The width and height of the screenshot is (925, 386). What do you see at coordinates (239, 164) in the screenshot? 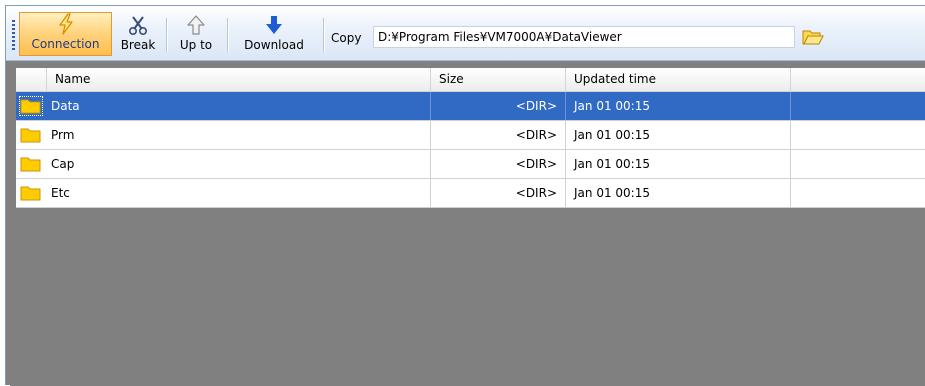
I see `cell-name: Cap` at bounding box center [239, 164].